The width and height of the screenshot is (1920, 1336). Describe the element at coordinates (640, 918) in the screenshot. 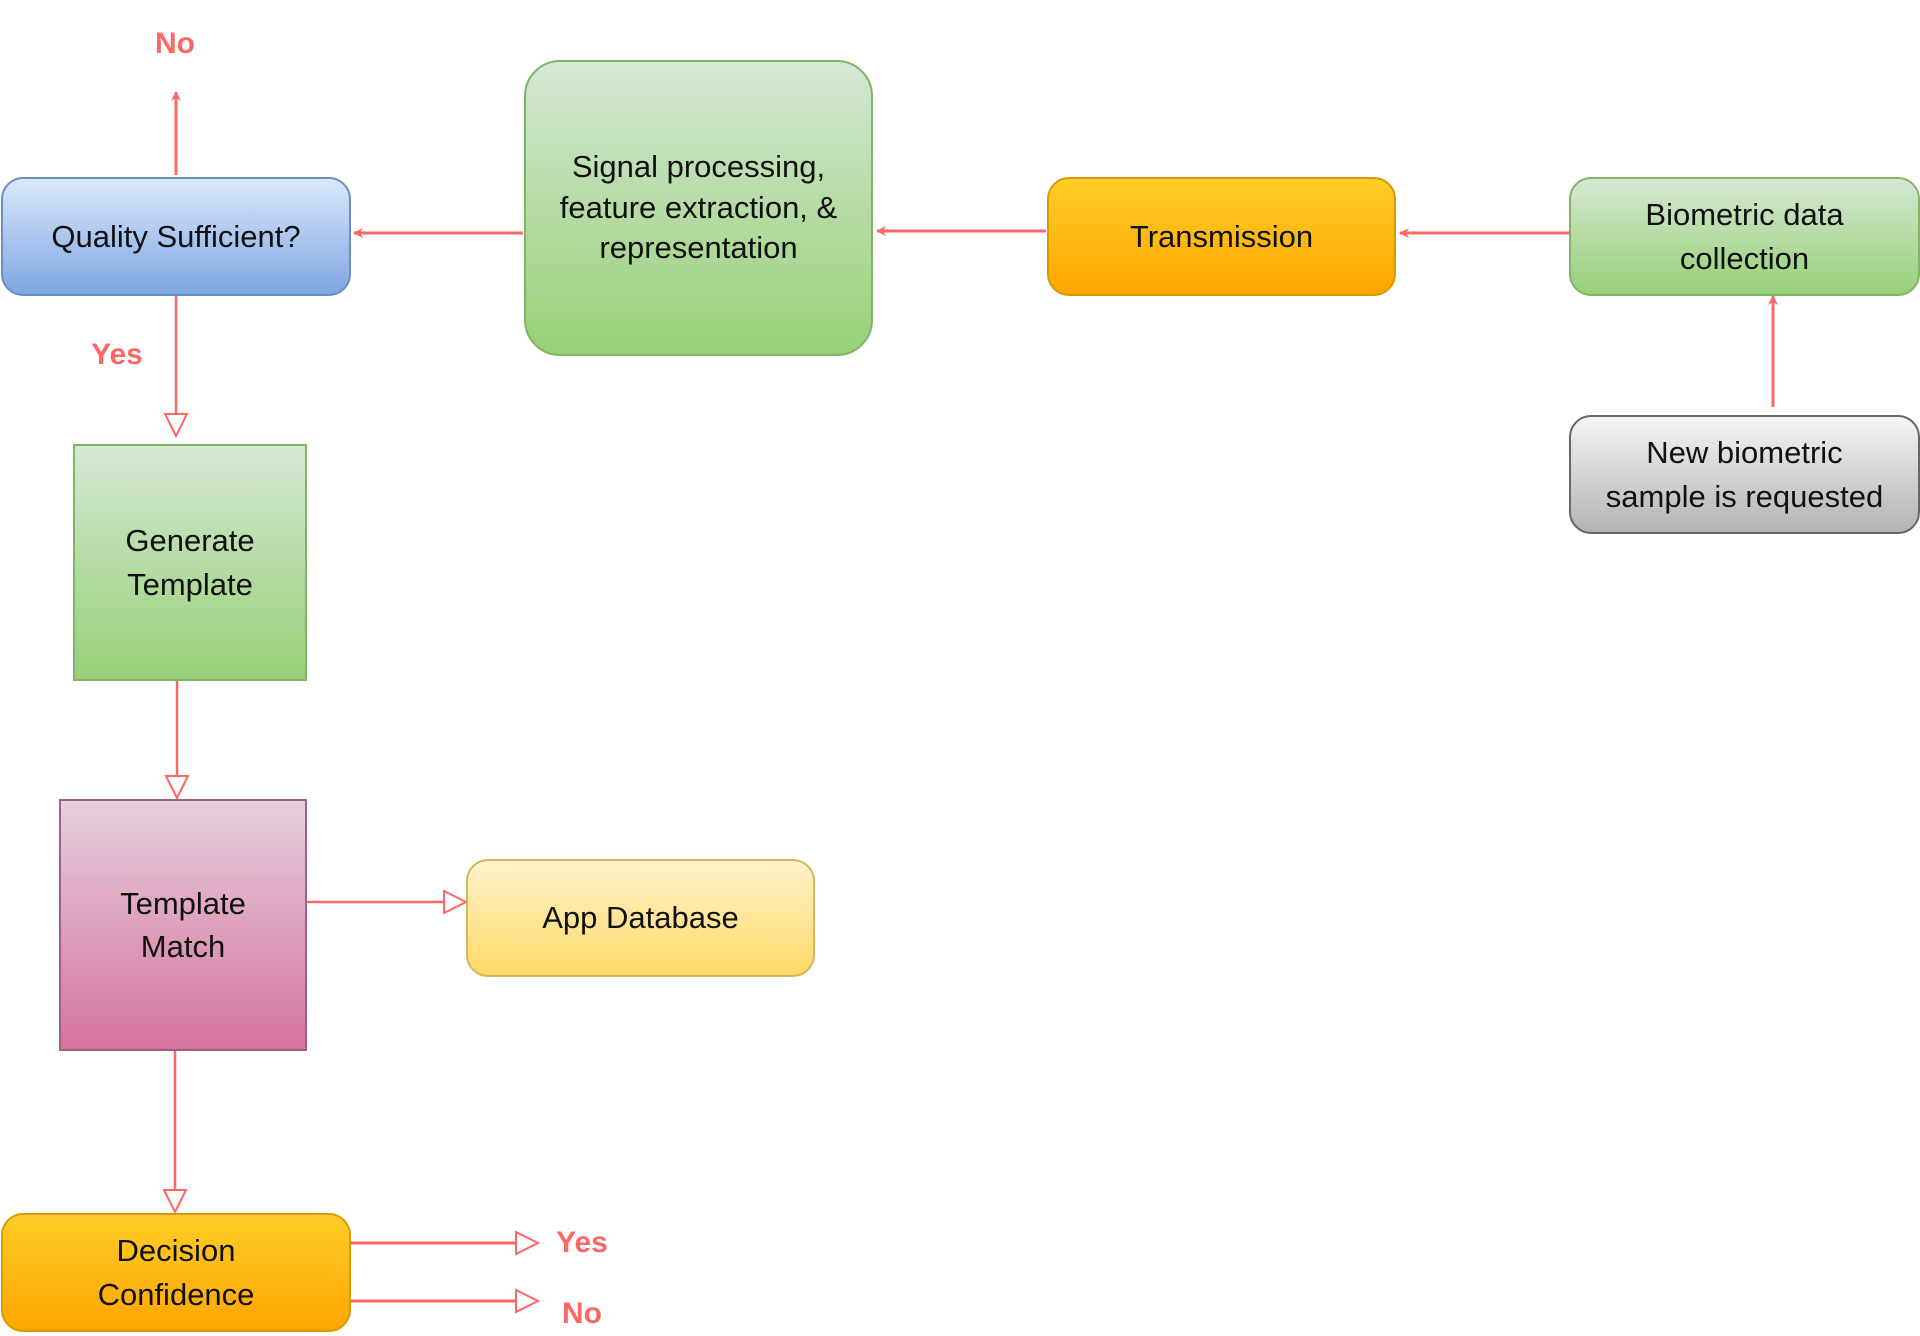

I see `node-app-database: App Database` at that location.